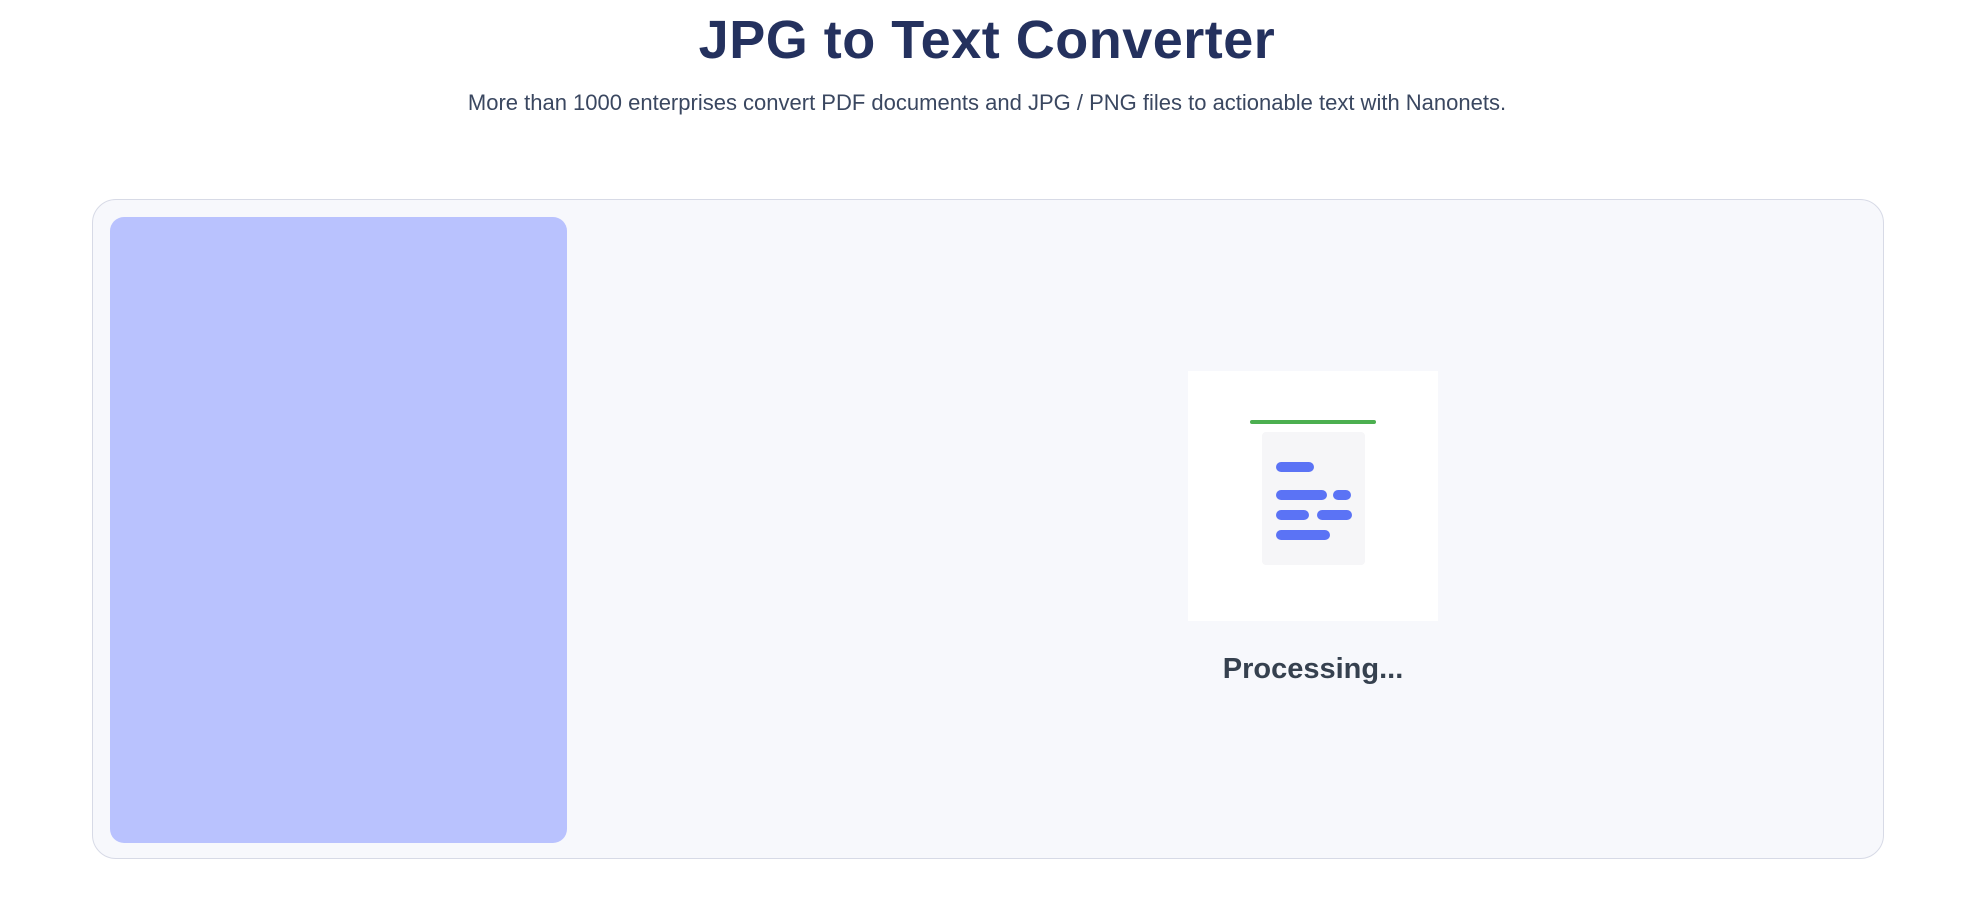 This screenshot has height=916, width=1984. What do you see at coordinates (987, 40) in the screenshot?
I see `page-title: JPG to Text Converter` at bounding box center [987, 40].